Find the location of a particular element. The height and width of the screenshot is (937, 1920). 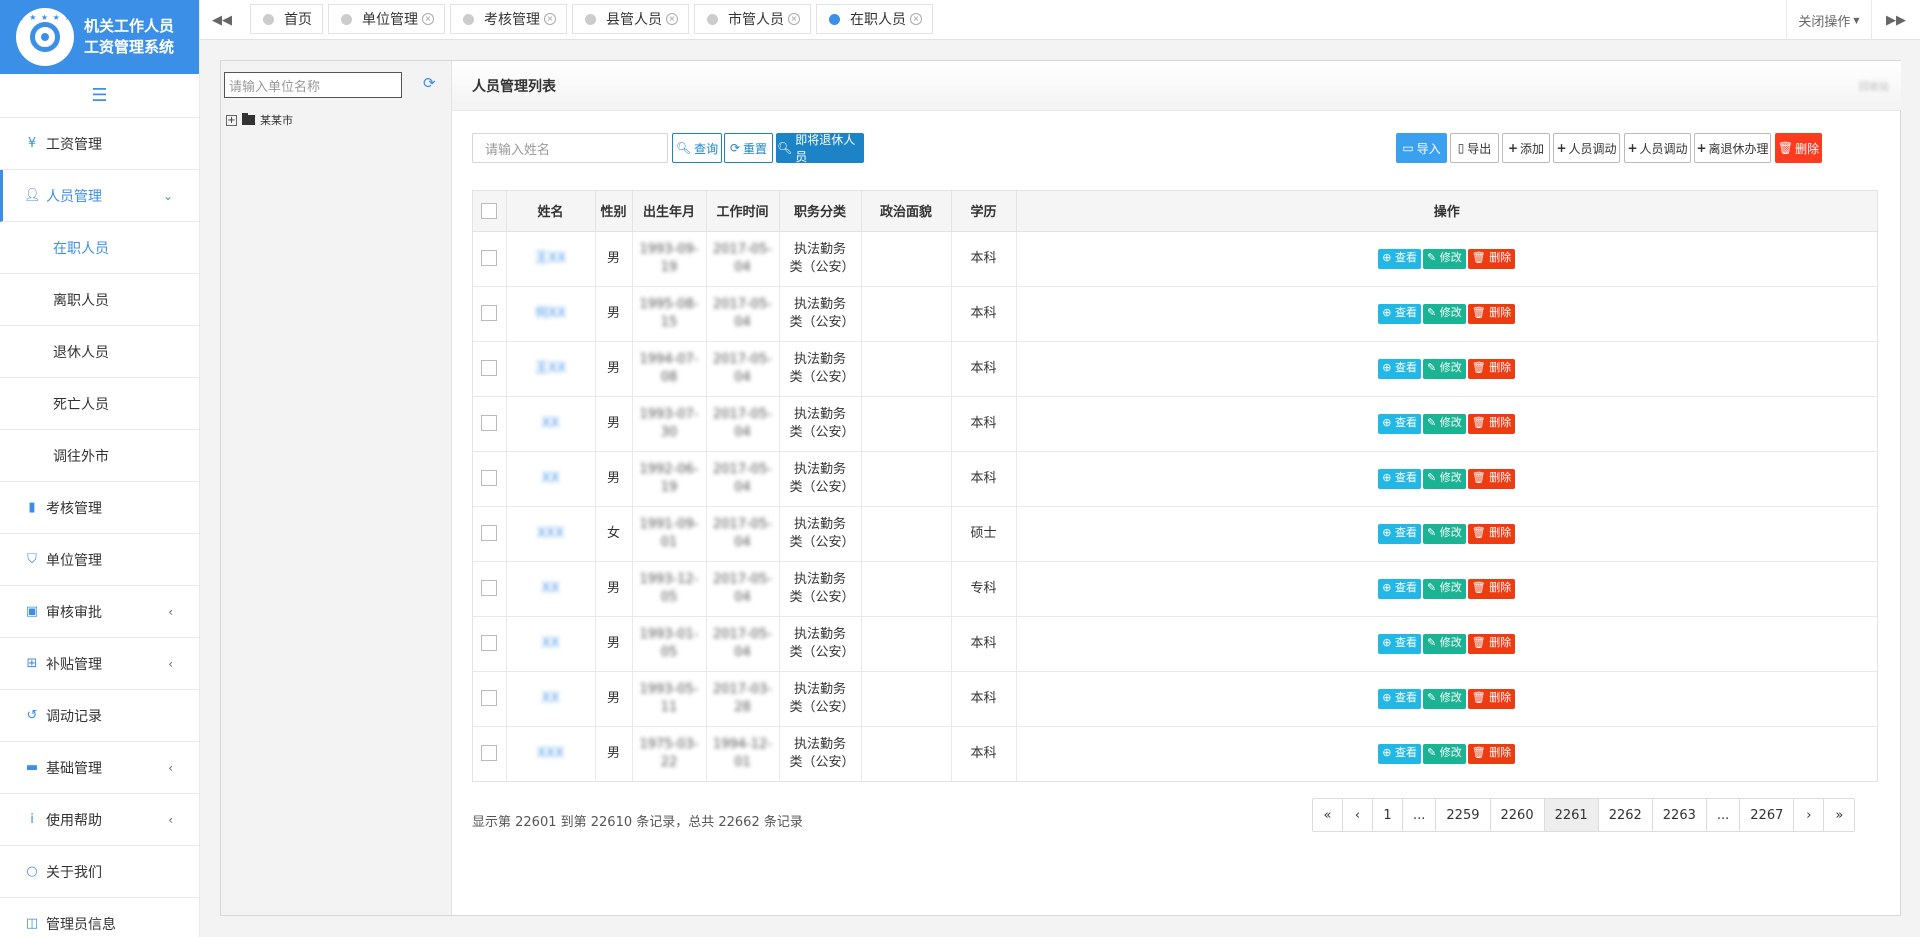

page-item: › is located at coordinates (1809, 815).